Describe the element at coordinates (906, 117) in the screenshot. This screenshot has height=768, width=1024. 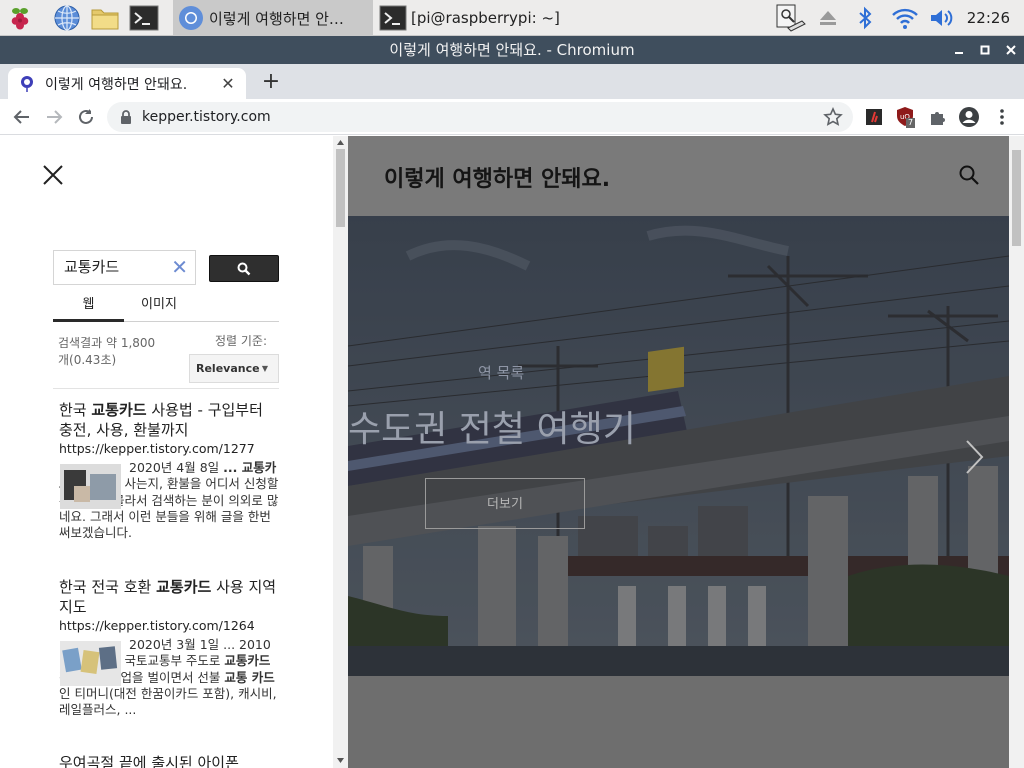
I see `ublock-icon: uO 7` at that location.